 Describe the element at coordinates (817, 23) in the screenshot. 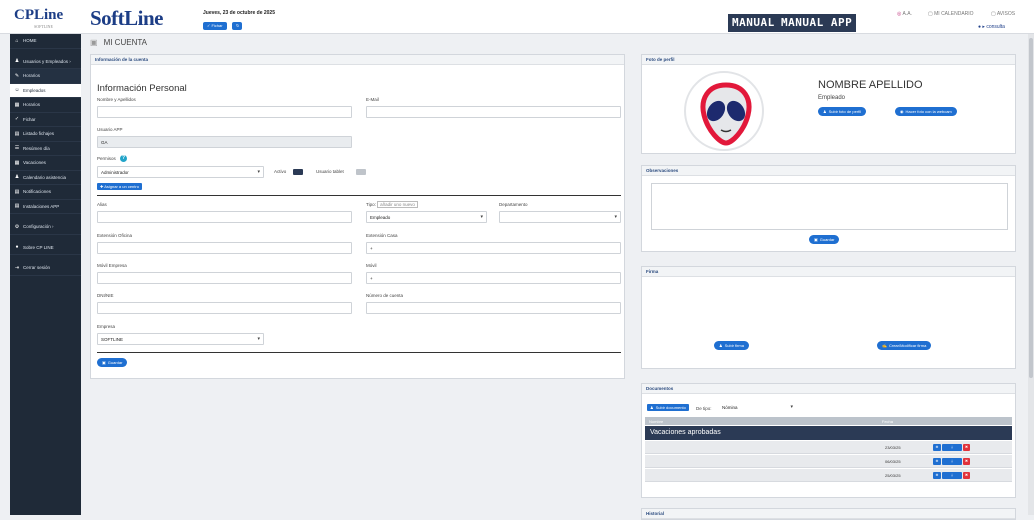

I see `manual-app-button: MANUAL APP` at that location.